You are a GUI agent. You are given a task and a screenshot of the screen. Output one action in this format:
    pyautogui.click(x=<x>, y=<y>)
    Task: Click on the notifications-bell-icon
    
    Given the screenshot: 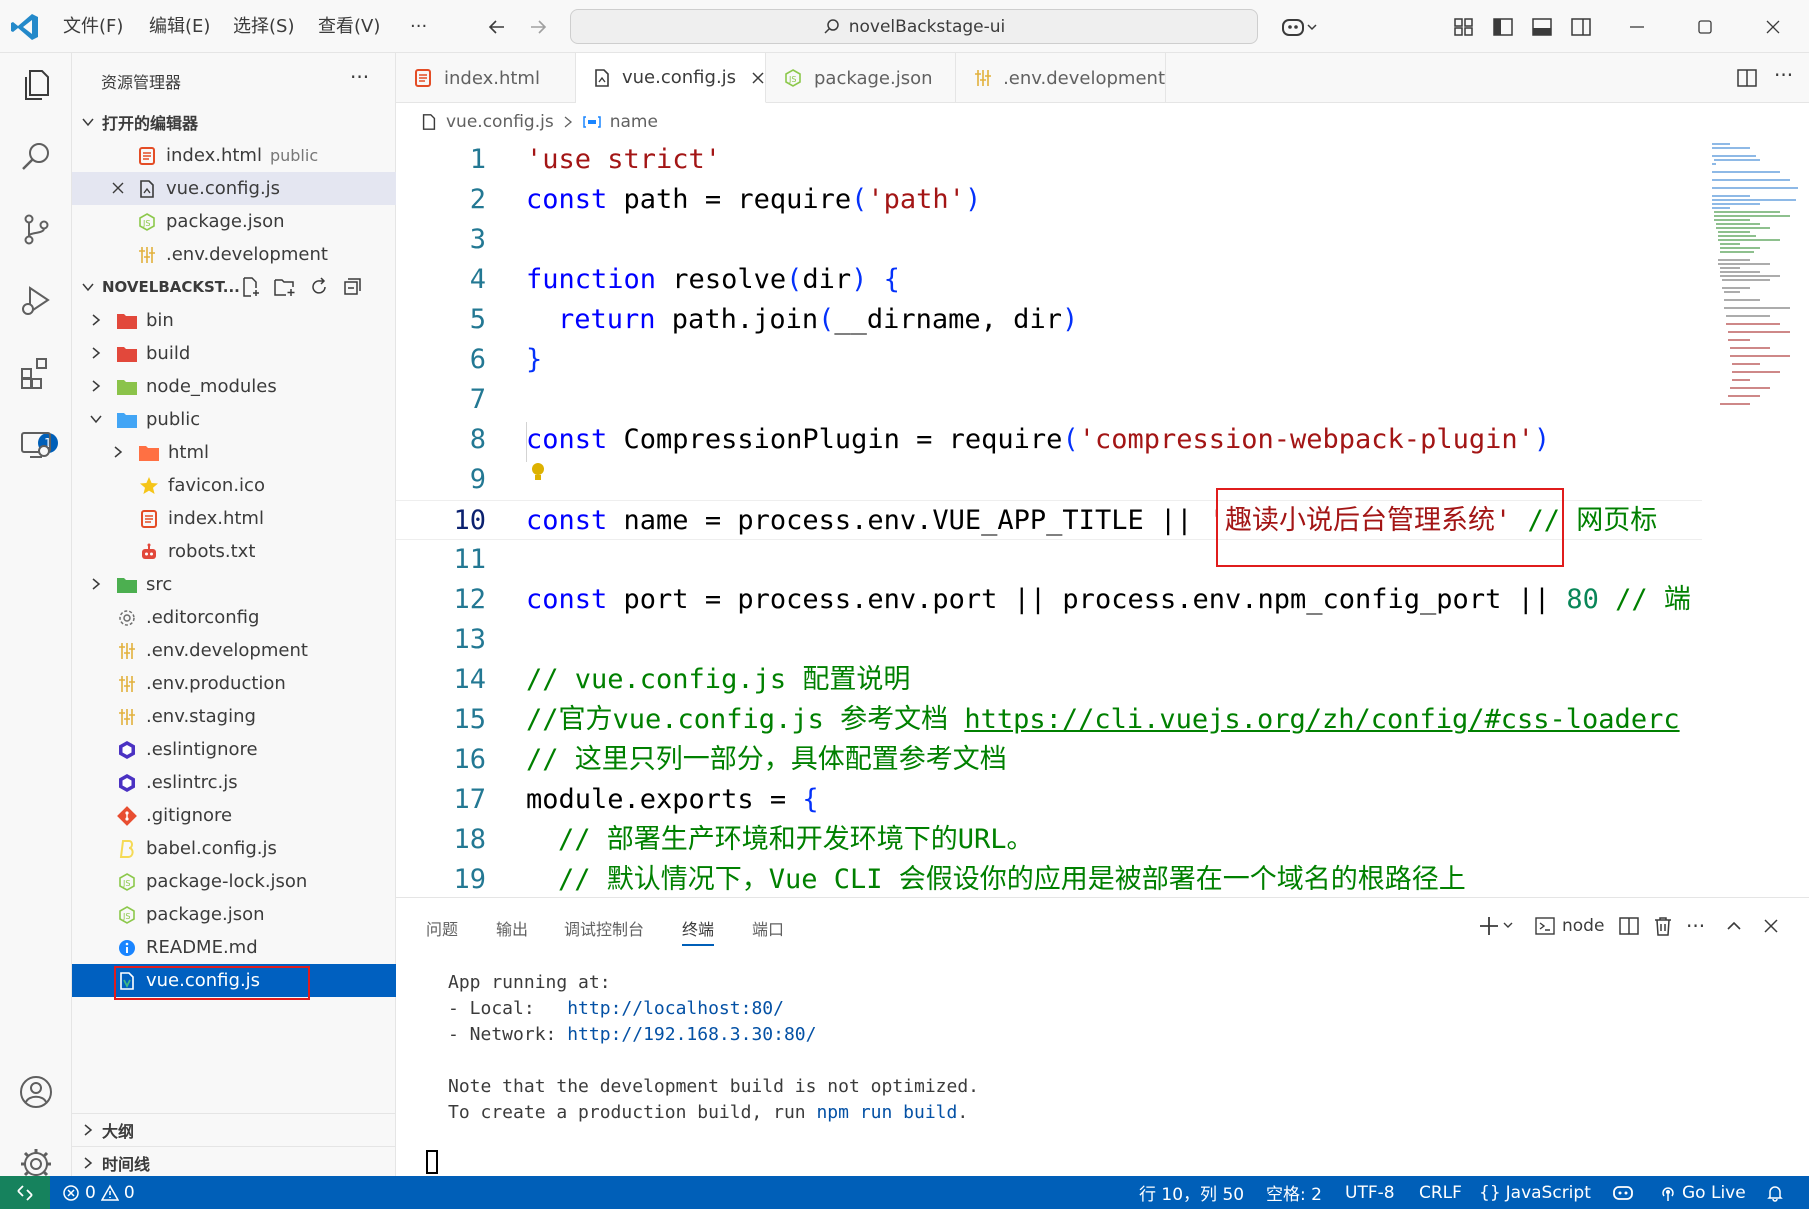 What is the action you would take?
    pyautogui.click(x=1775, y=1192)
    